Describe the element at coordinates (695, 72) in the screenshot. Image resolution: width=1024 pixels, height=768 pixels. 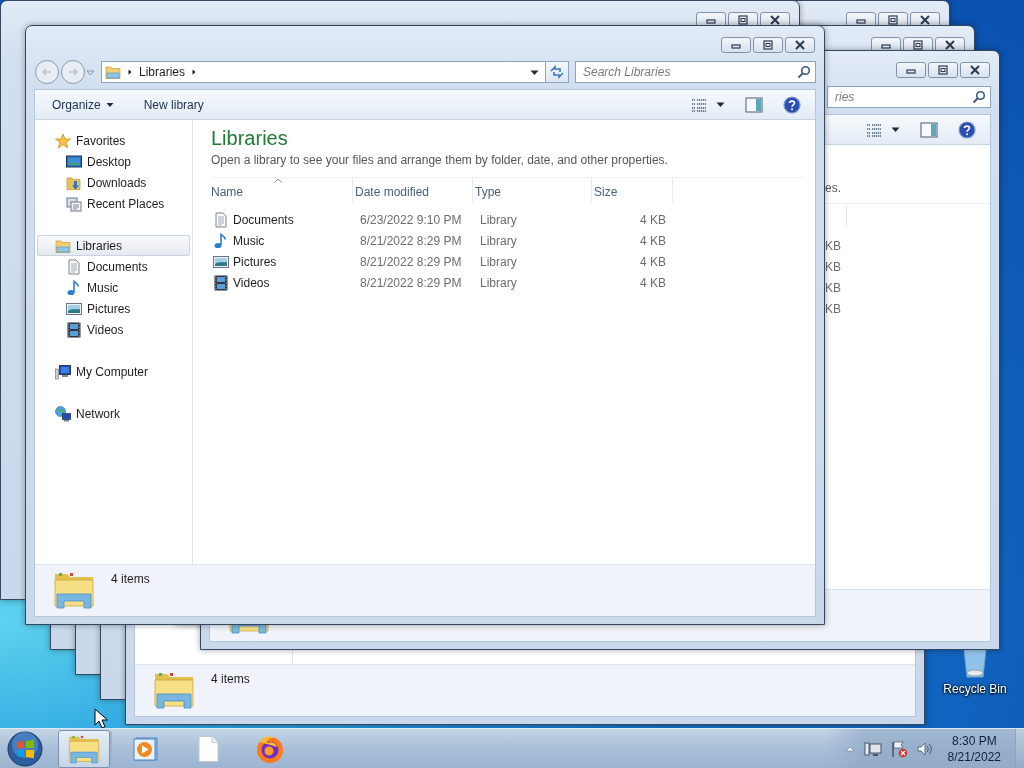
I see `search-field: Search Libraries` at that location.